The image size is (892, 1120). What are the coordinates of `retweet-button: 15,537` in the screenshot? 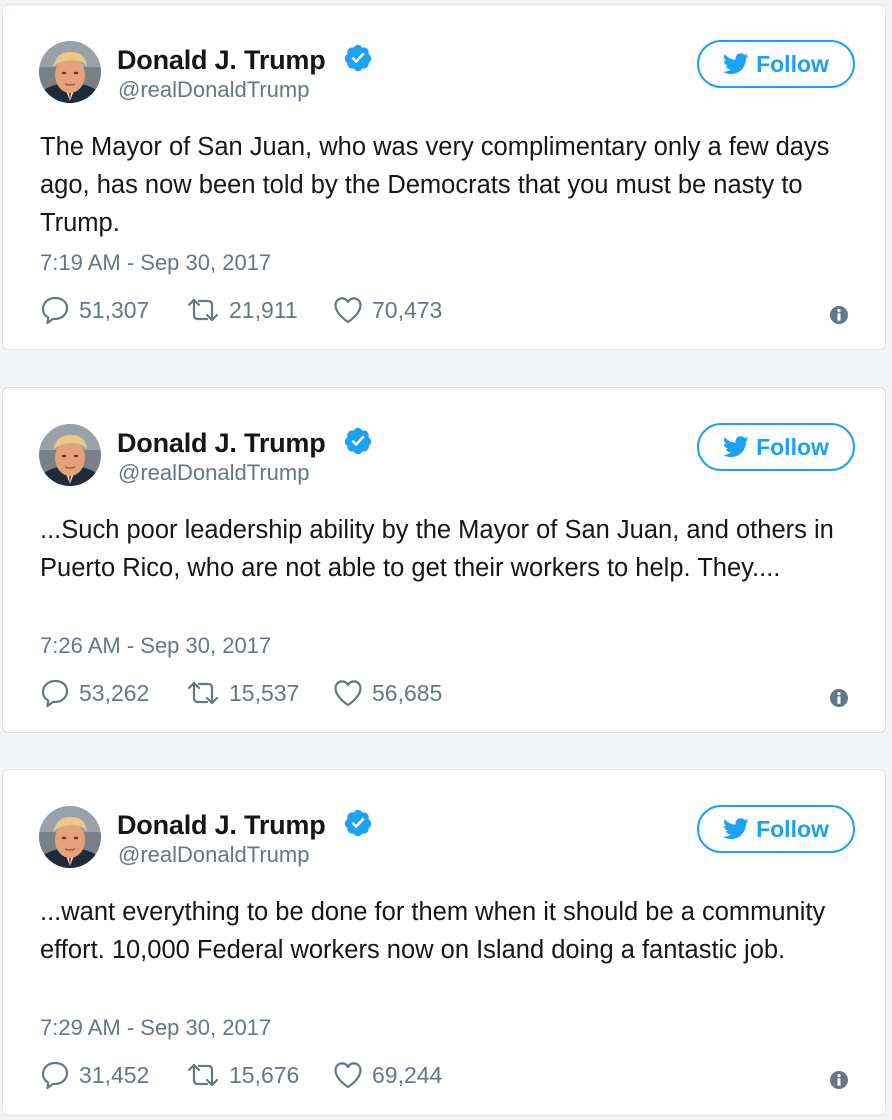 It's located at (242, 693).